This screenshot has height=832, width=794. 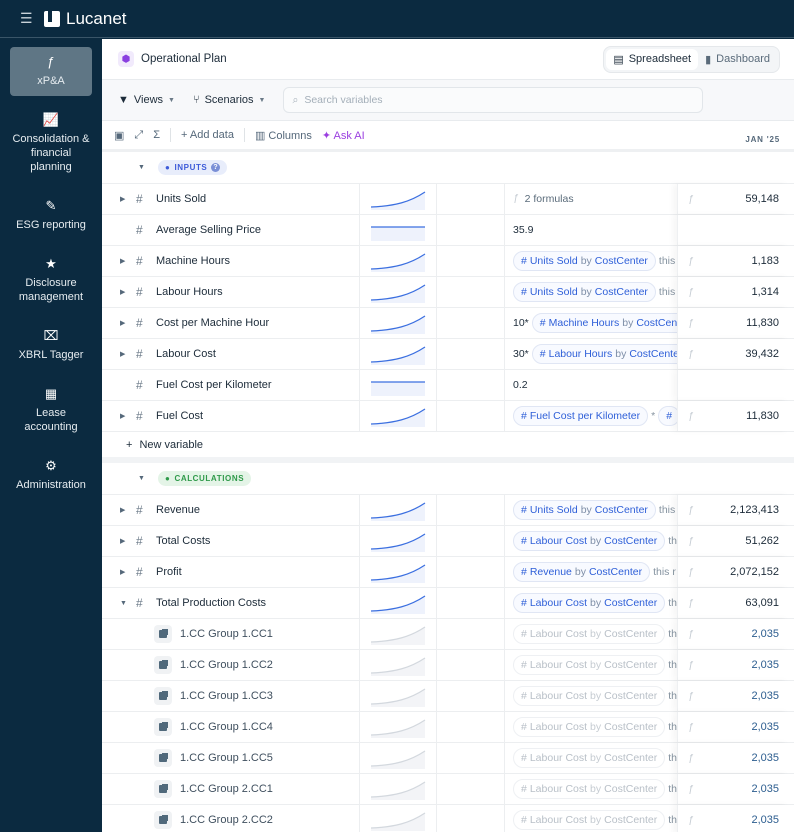 What do you see at coordinates (733, 292) in the screenshot?
I see `value-cell-jan-25: ƒ 1,314` at bounding box center [733, 292].